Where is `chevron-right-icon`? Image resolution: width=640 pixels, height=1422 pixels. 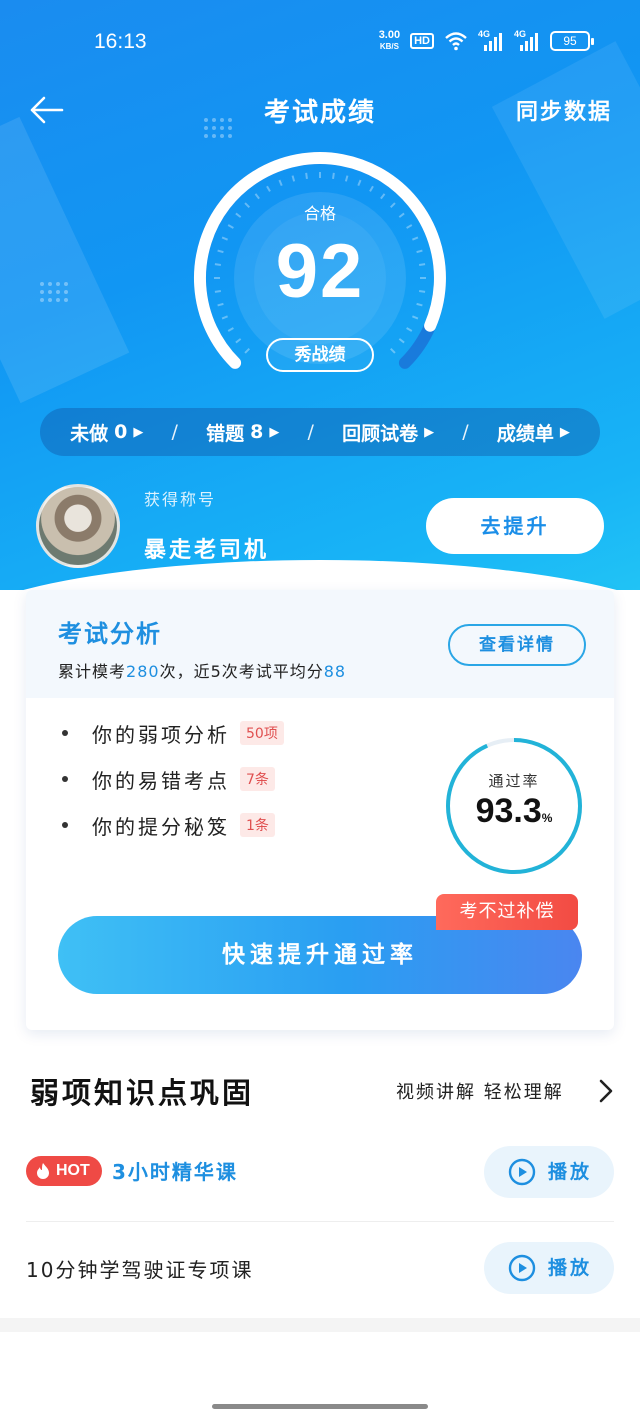
chevron-right-icon is located at coordinates (606, 1091).